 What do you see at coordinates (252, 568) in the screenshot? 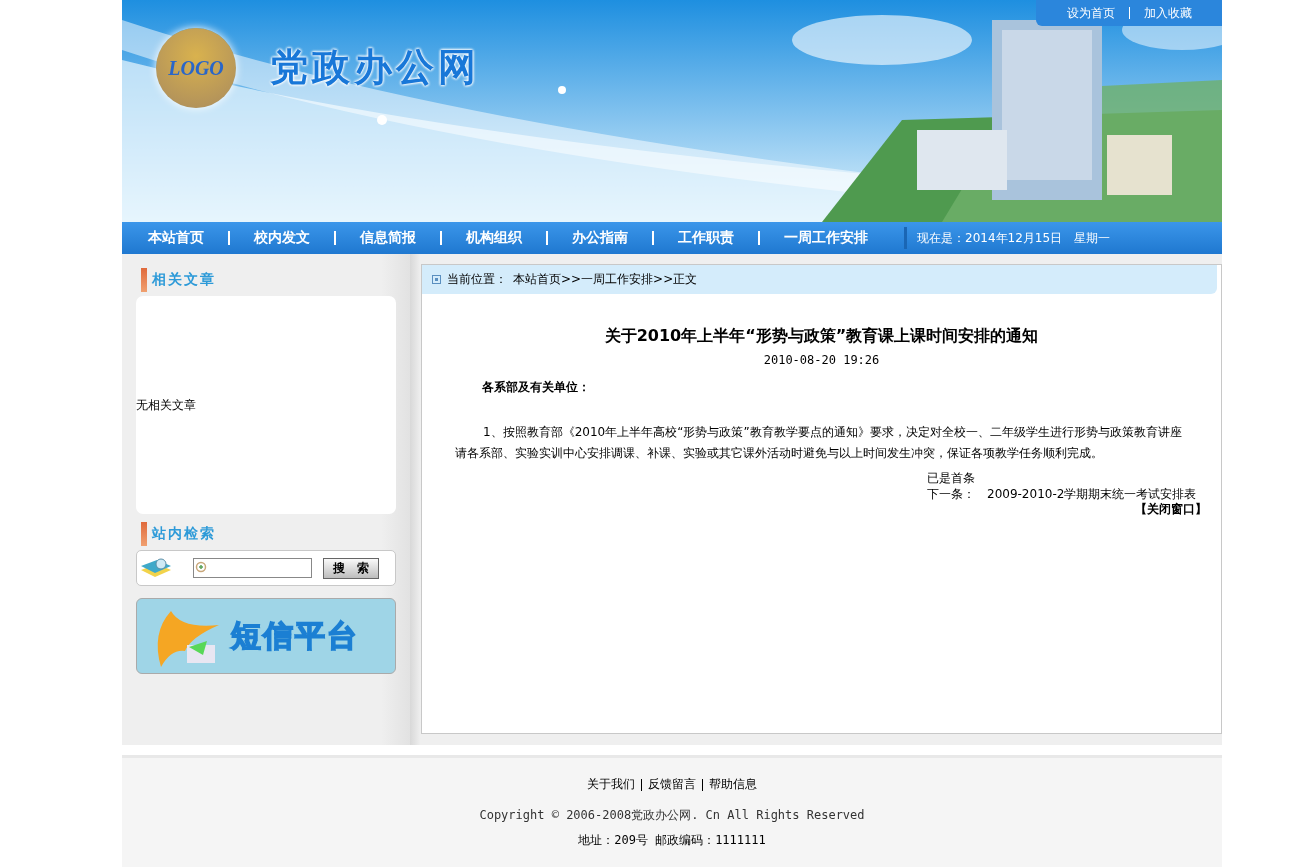
I see `search-field` at bounding box center [252, 568].